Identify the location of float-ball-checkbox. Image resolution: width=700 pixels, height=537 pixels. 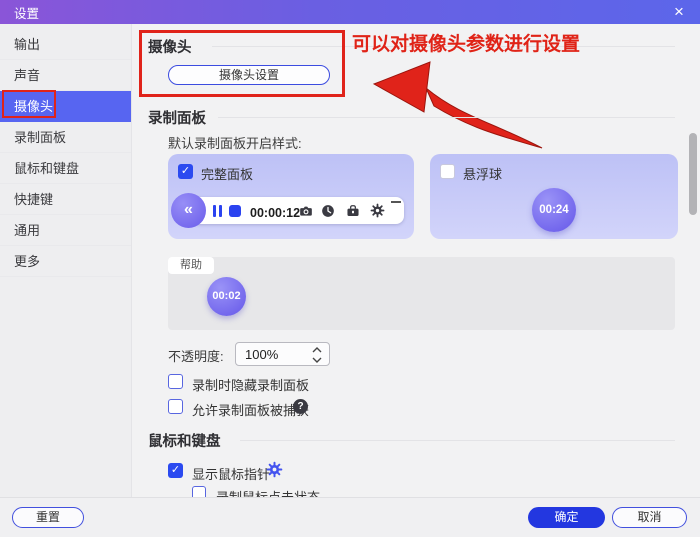
(447, 171).